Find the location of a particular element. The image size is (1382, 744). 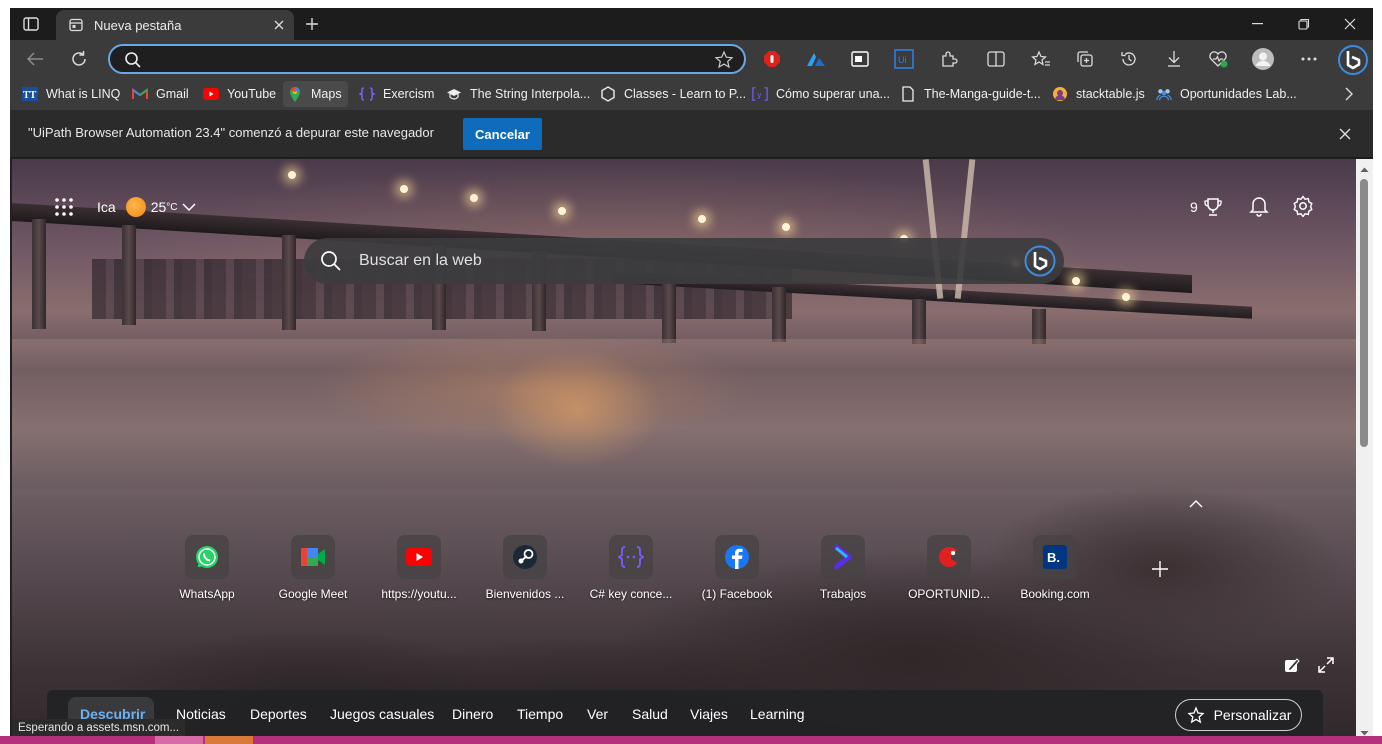

toolbar: Ui is located at coordinates (691, 59).